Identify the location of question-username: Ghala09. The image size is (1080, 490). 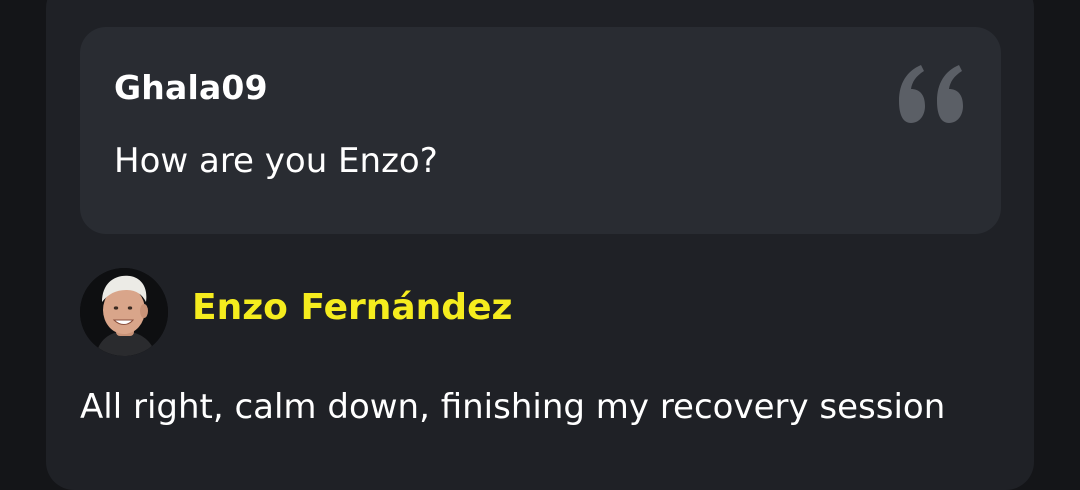
(191, 87).